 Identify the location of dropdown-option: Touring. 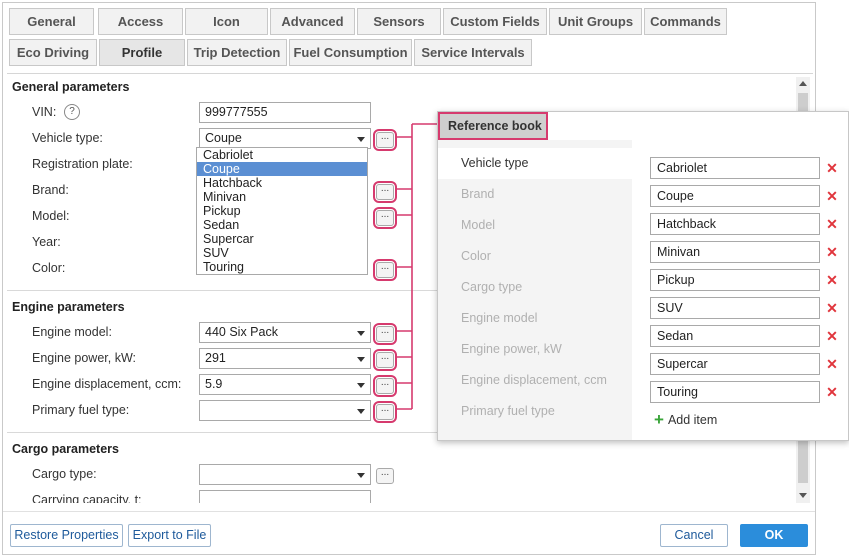
(282, 267).